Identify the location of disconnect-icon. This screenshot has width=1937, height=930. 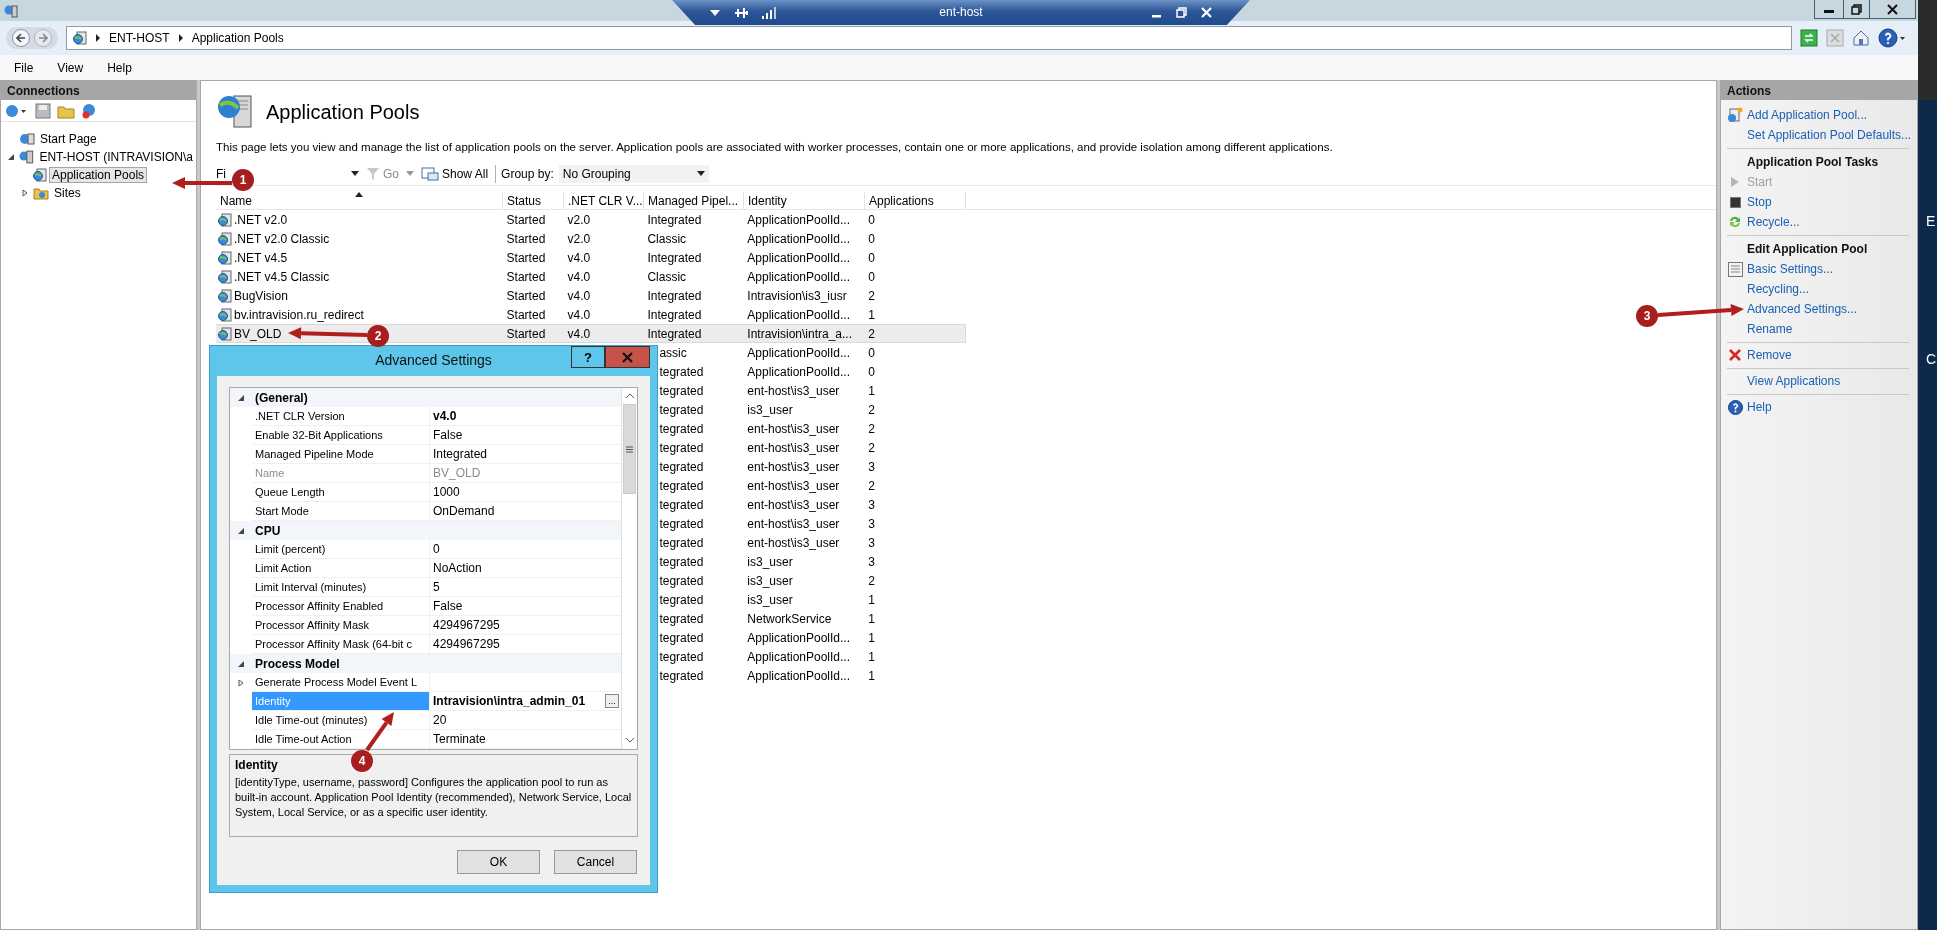
(89, 110).